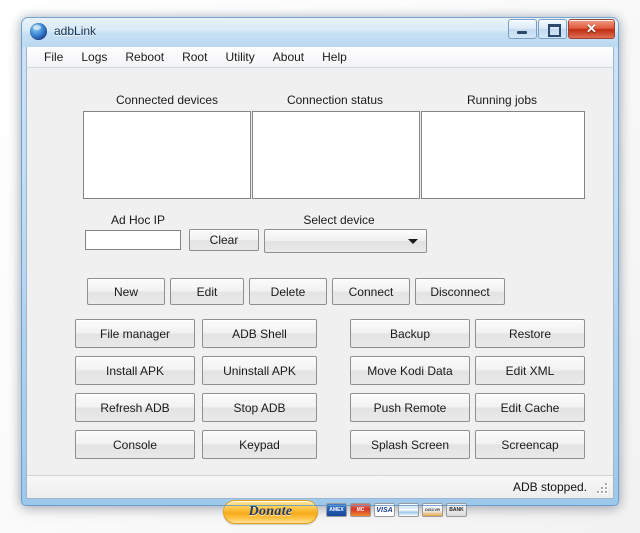 This screenshot has width=640, height=533. I want to click on payment-methods: AMEX MC VISA DISCVR BANK, so click(396, 510).